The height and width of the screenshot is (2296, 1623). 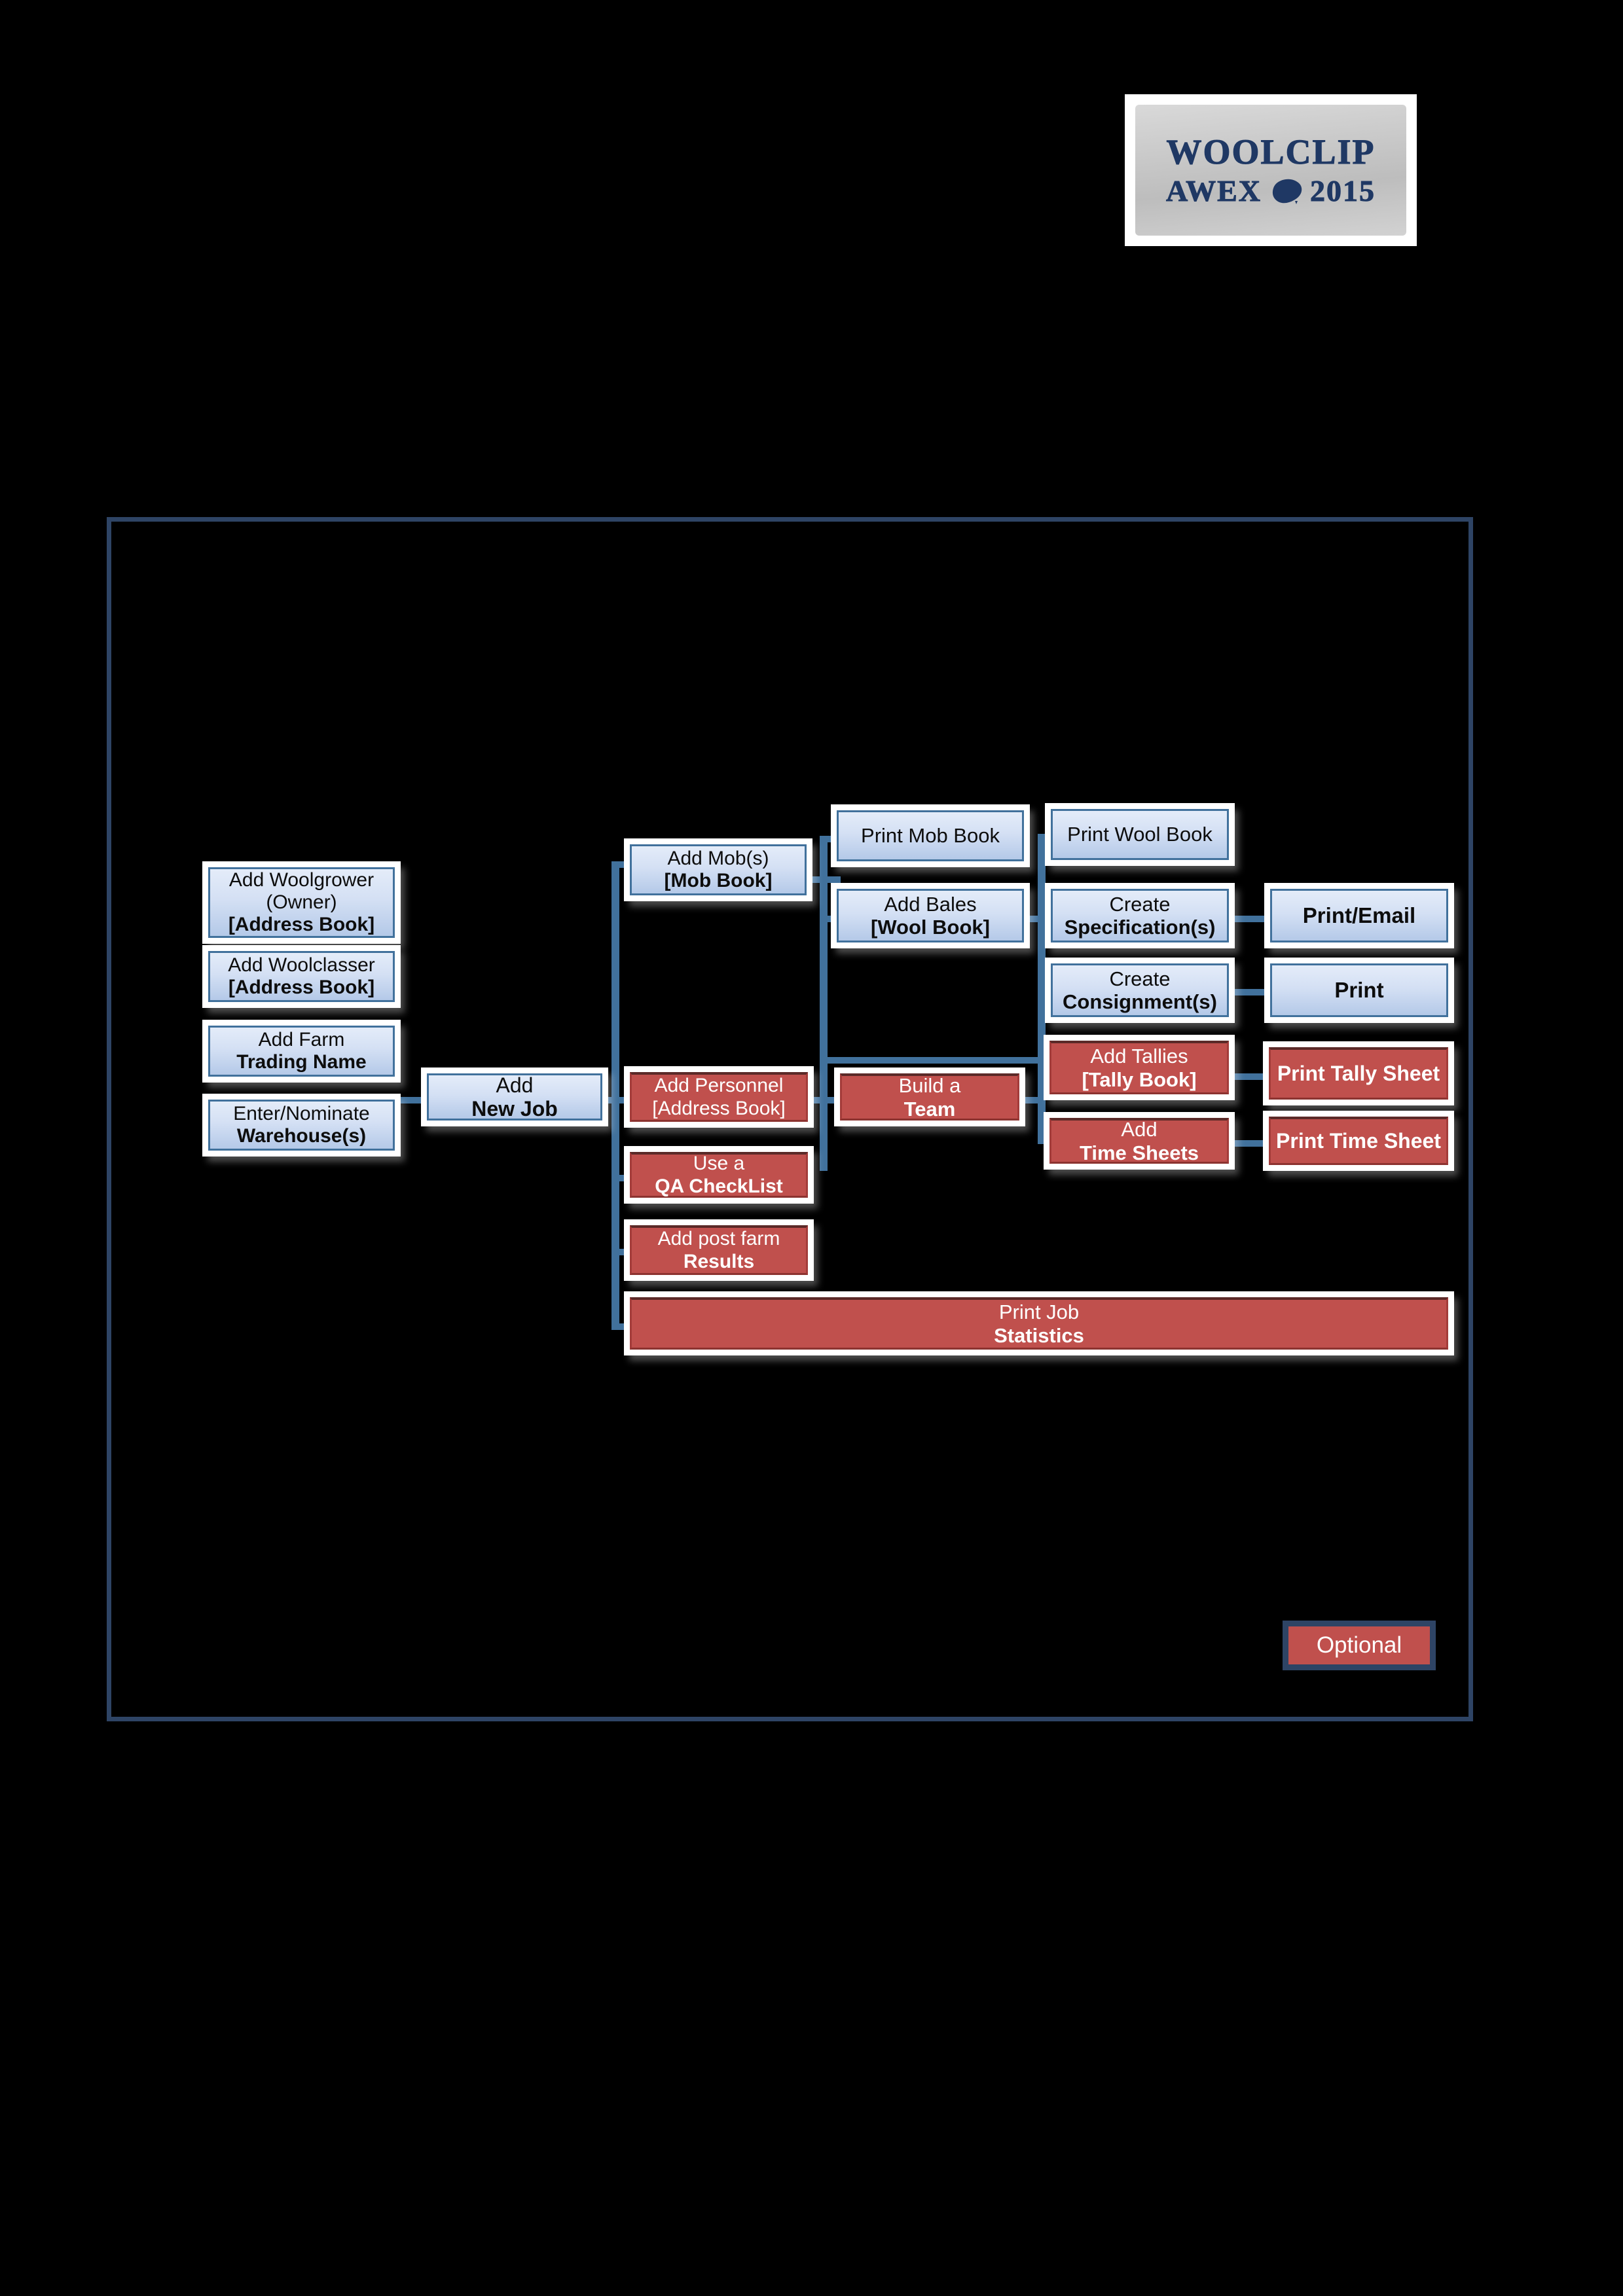 I want to click on logo-plate-face: WOOLCLIP AWEX 2015, so click(x=1270, y=170).